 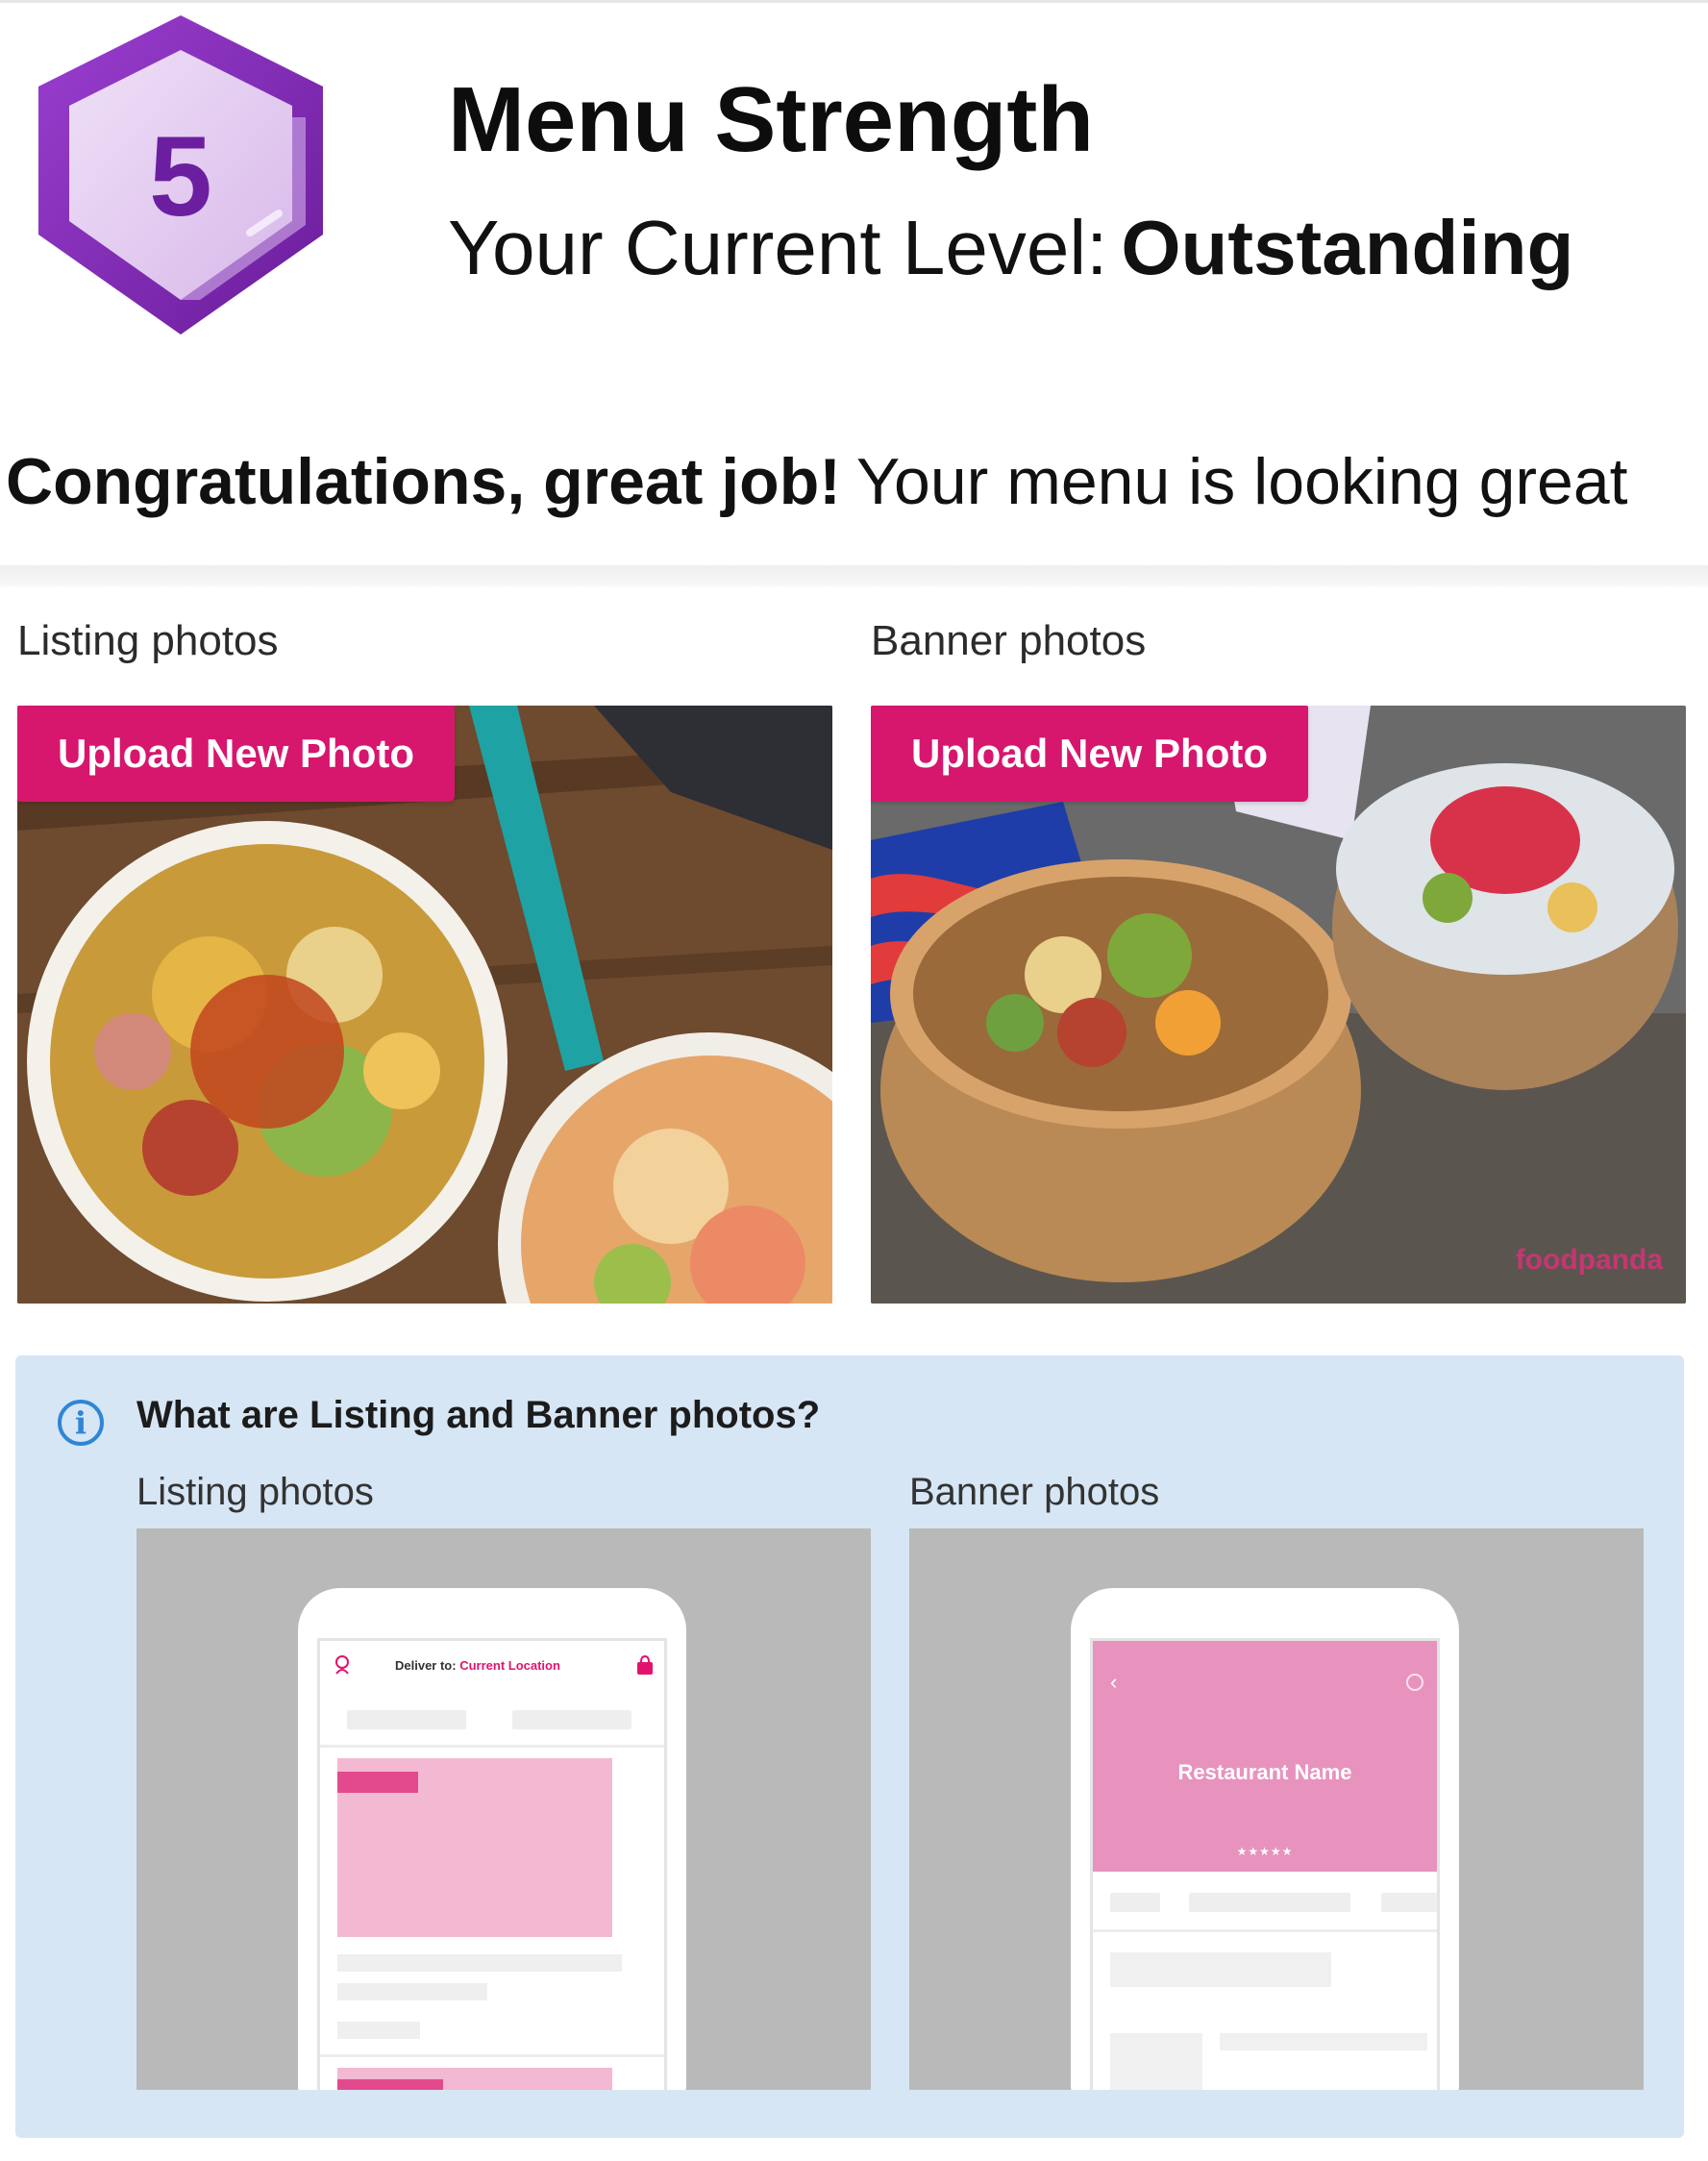 I want to click on banner-phone-frame: ‹ Restaurant Name ★★★★★, so click(x=1265, y=1839).